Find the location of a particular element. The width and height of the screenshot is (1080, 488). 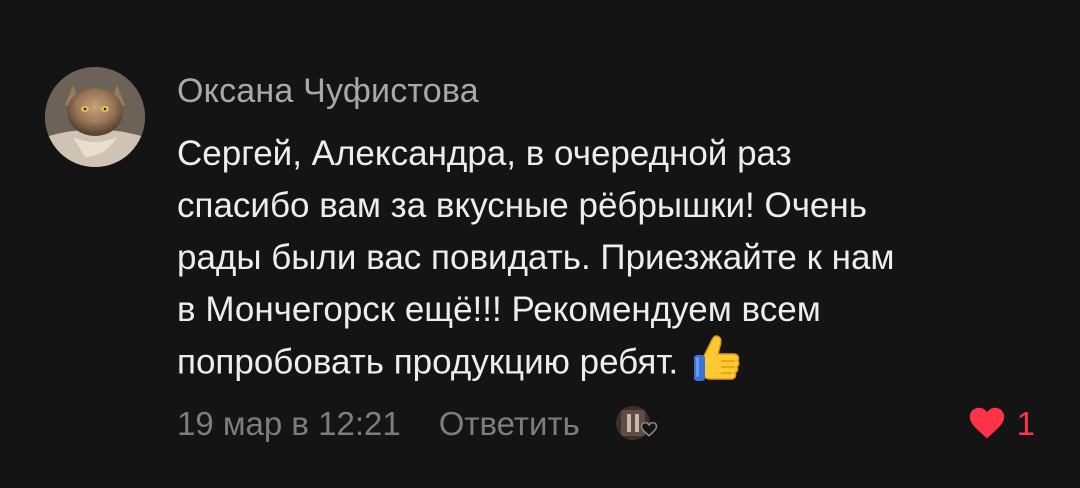

comment-text-line: спасибо вам за вкусные рёбрышки! Очень is located at coordinates (522, 205).